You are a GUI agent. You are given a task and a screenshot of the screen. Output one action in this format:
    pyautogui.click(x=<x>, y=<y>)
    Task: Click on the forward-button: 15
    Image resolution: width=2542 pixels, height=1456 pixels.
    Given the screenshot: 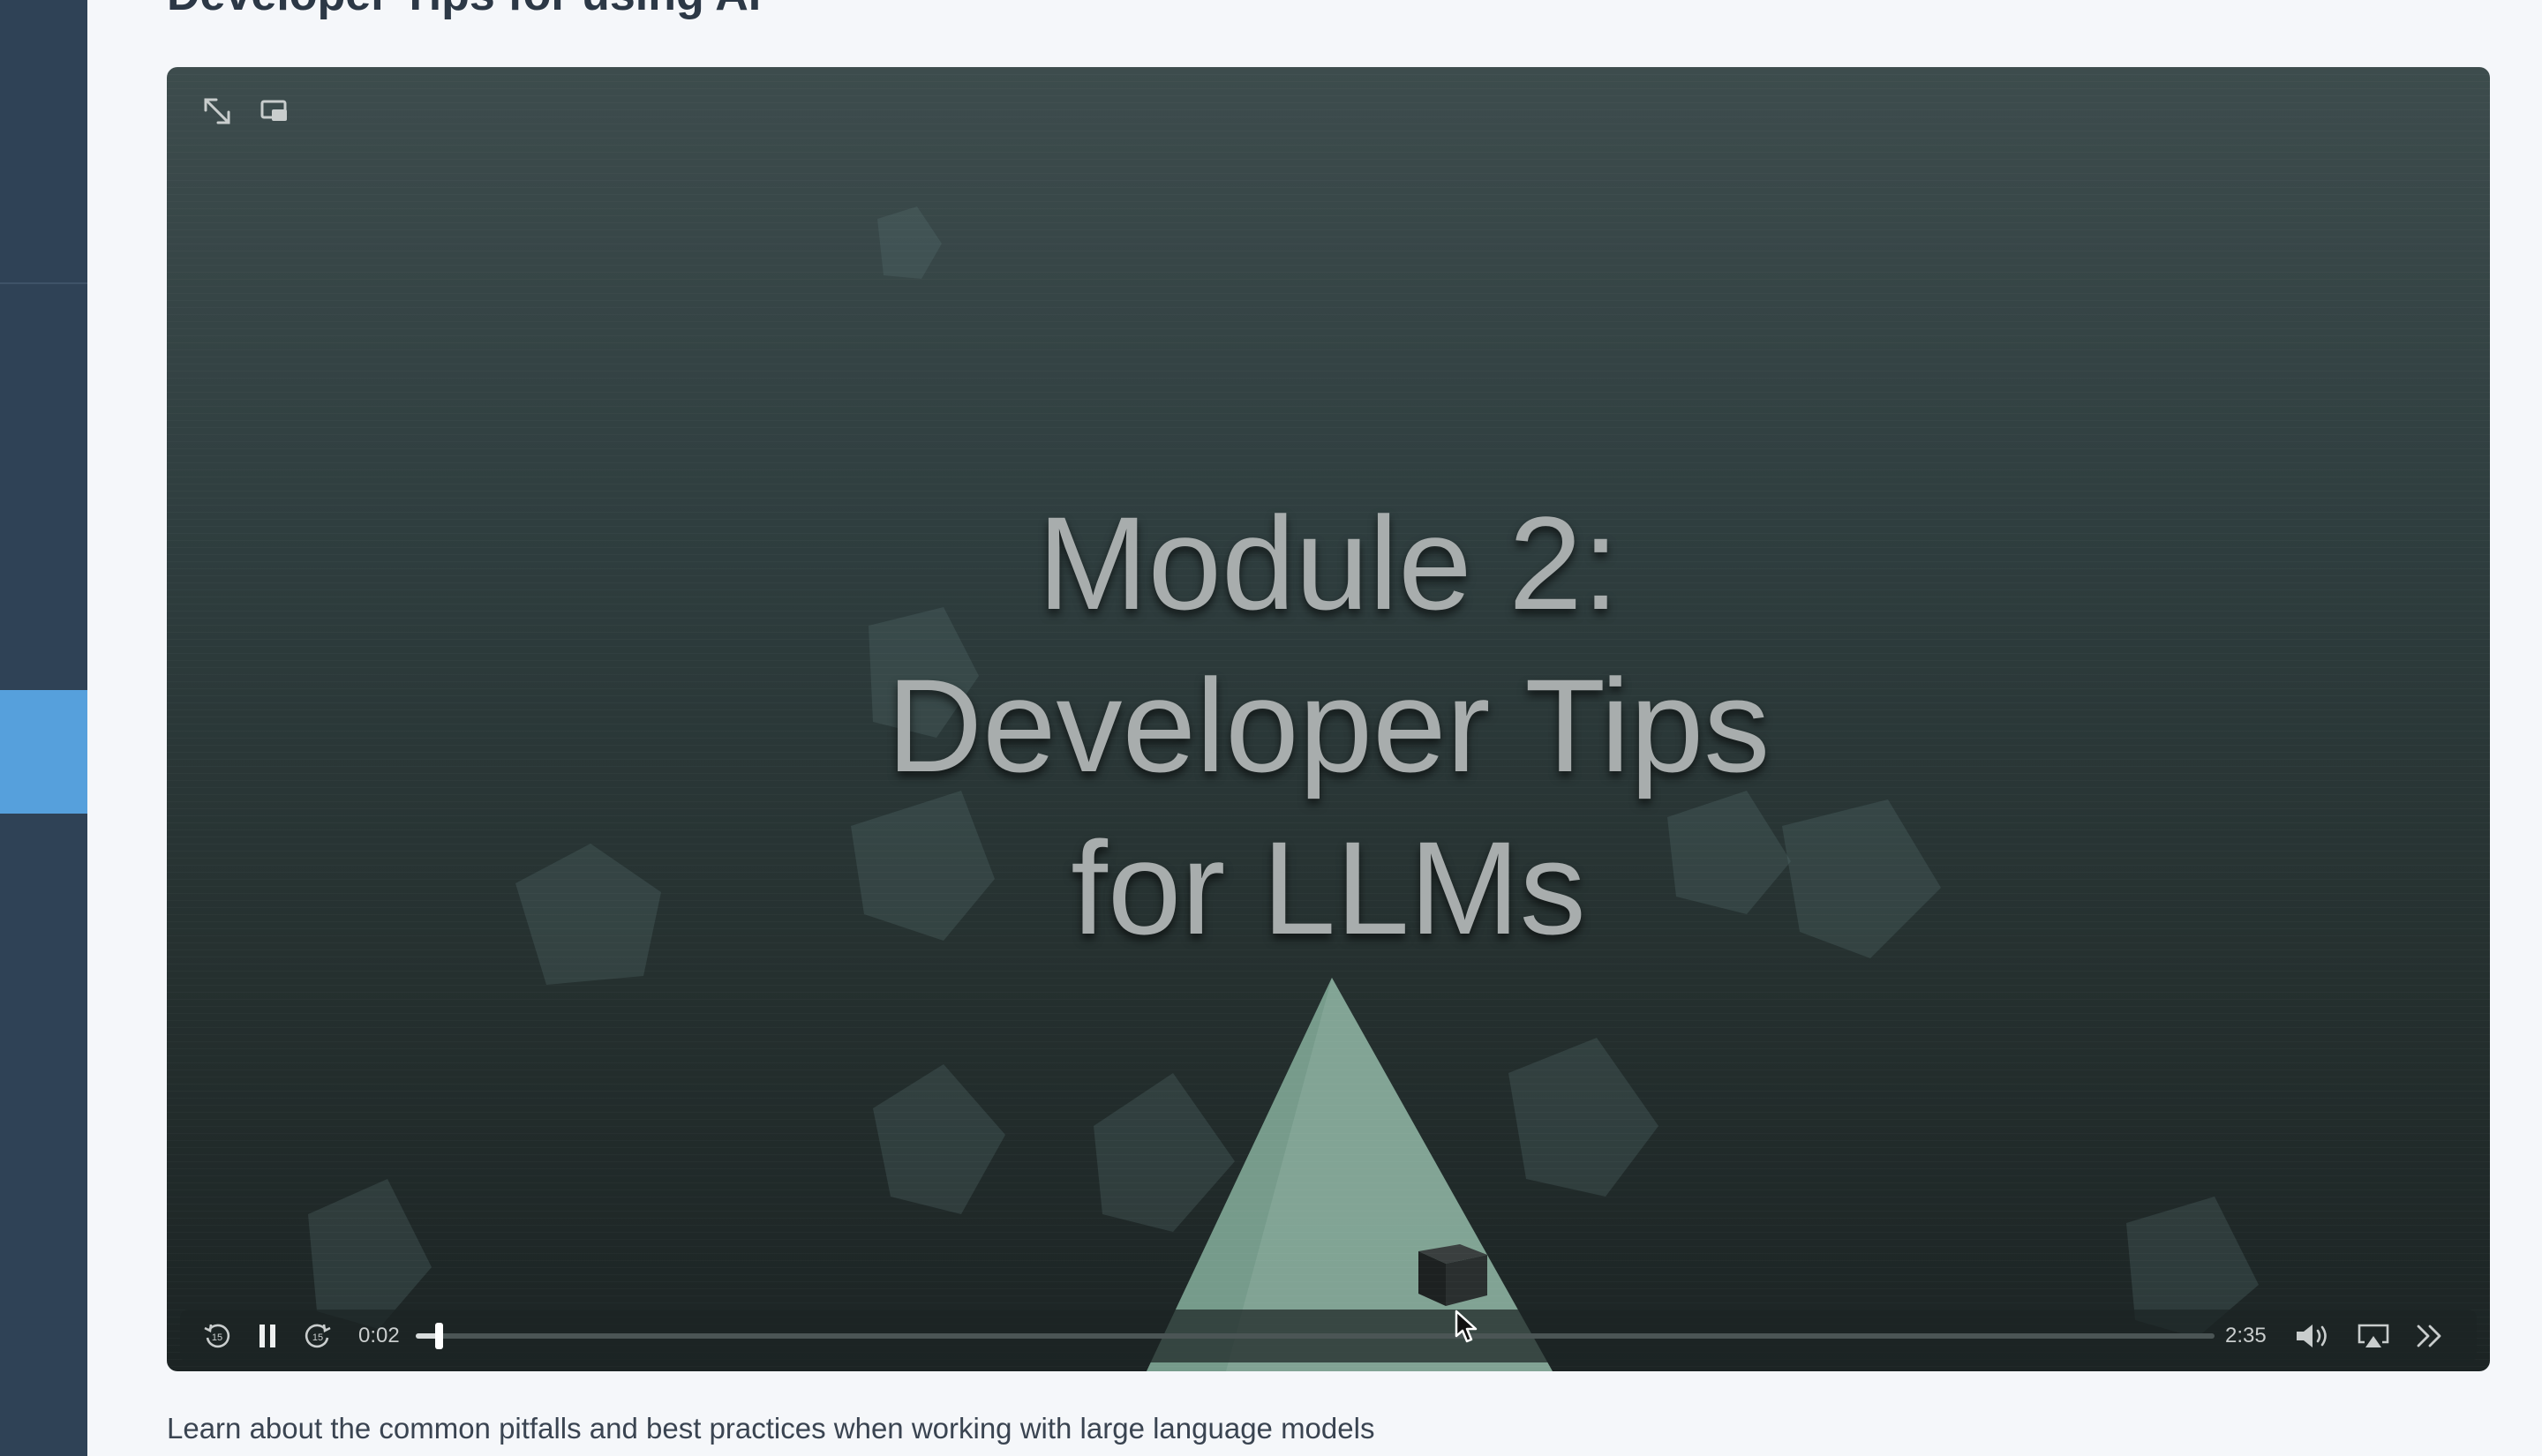 What is the action you would take?
    pyautogui.click(x=317, y=1336)
    